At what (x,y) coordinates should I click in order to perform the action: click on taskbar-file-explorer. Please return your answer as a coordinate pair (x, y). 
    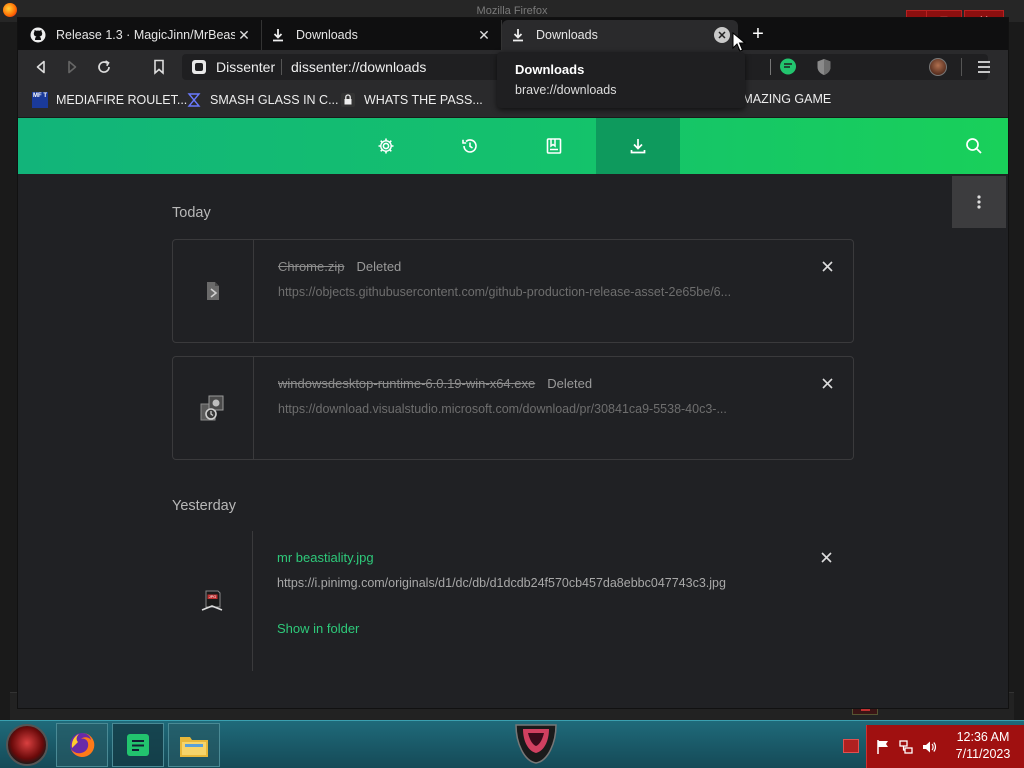
    Looking at the image, I should click on (194, 745).